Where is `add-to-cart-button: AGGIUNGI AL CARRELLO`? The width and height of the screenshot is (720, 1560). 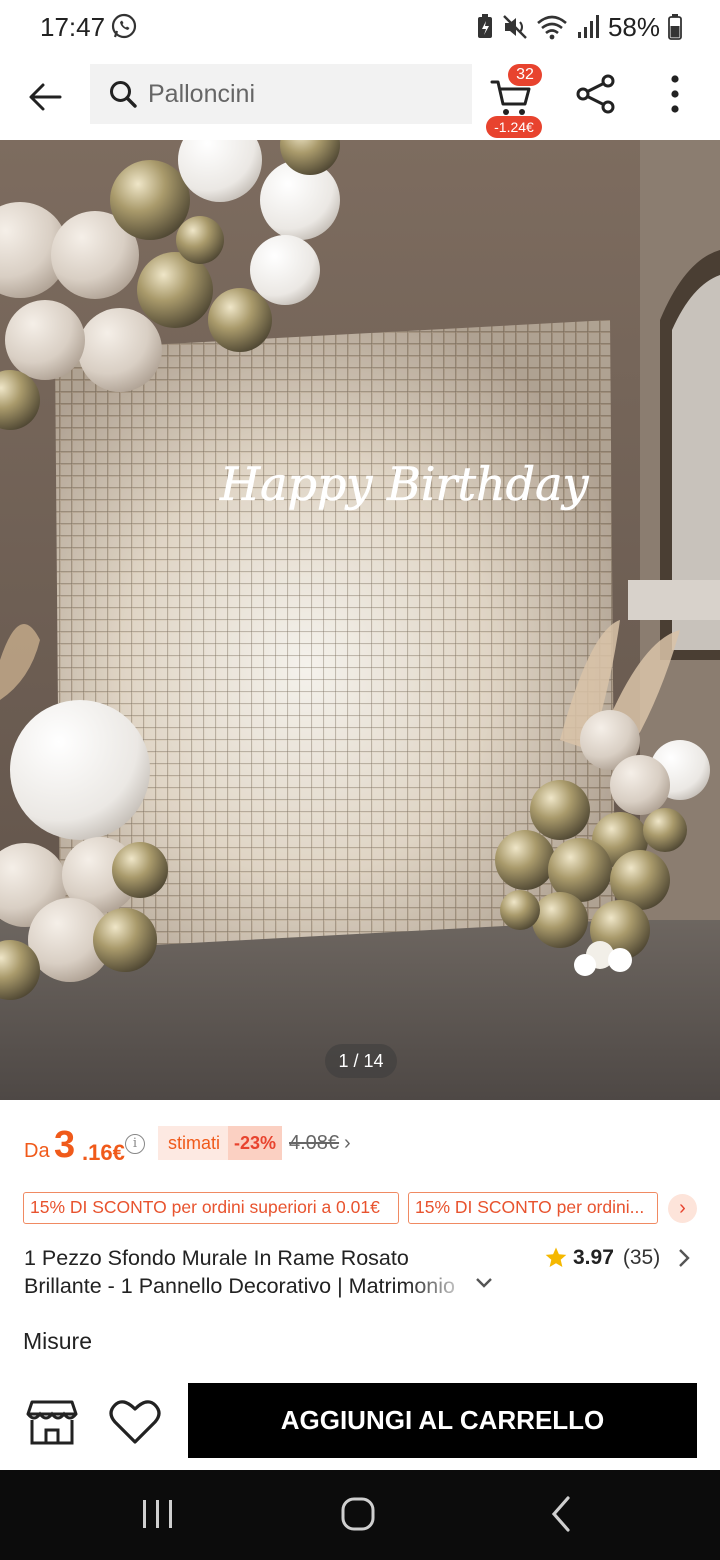 add-to-cart-button: AGGIUNGI AL CARRELLO is located at coordinates (442, 1420).